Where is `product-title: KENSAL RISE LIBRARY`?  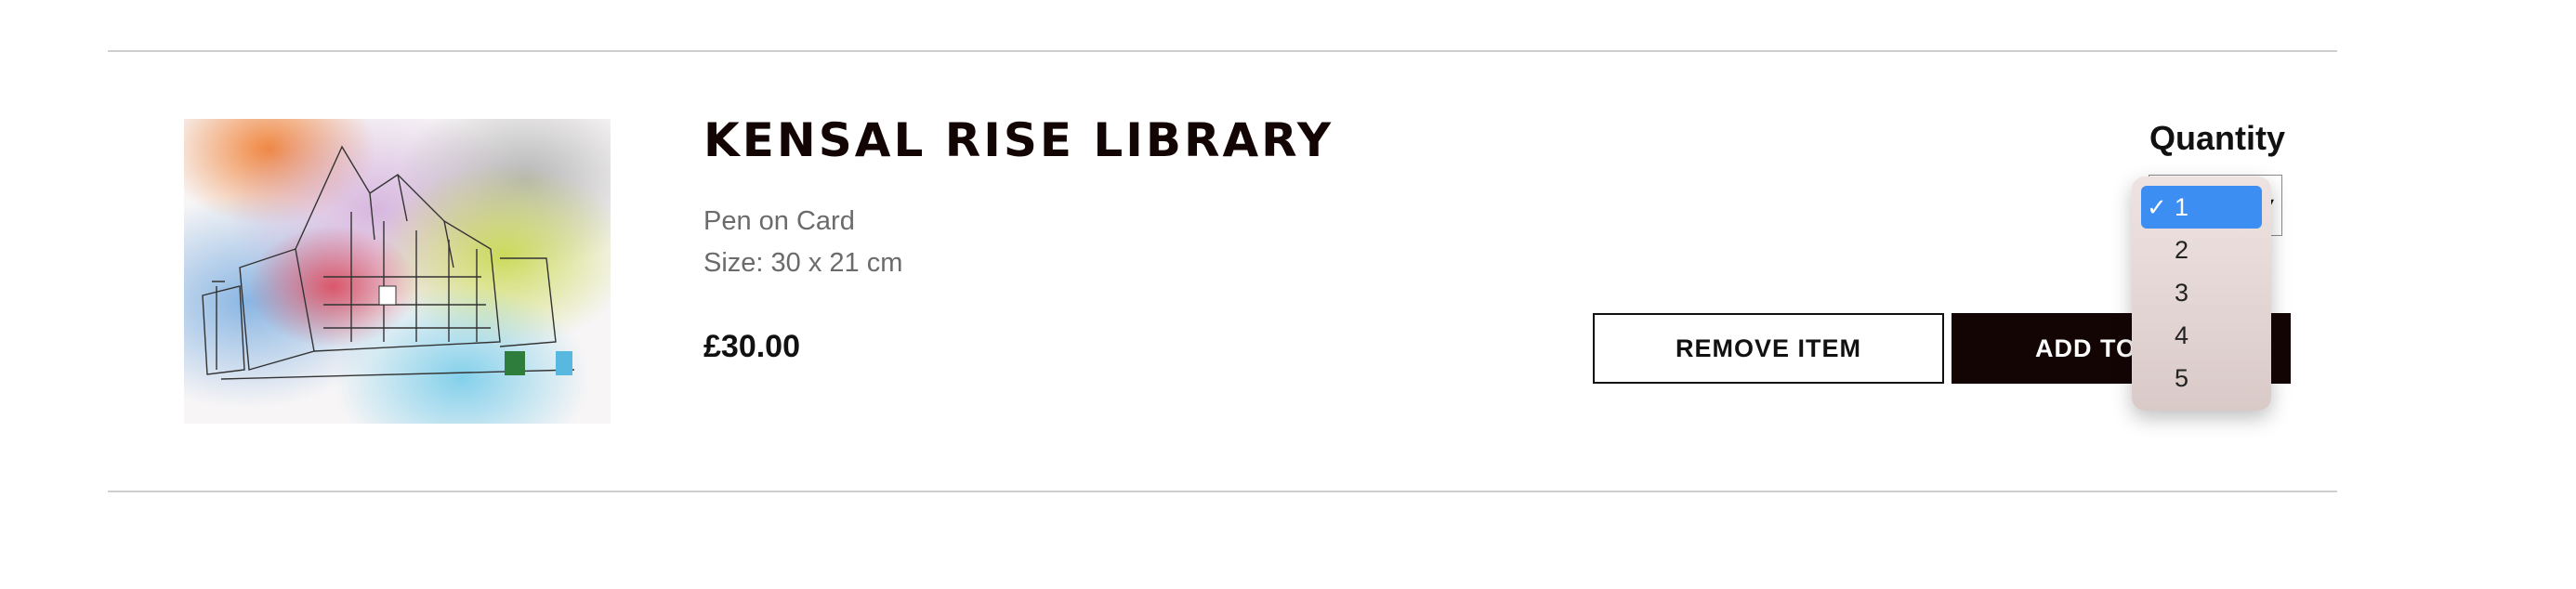
product-title: KENSAL RISE LIBRARY is located at coordinates (1018, 140).